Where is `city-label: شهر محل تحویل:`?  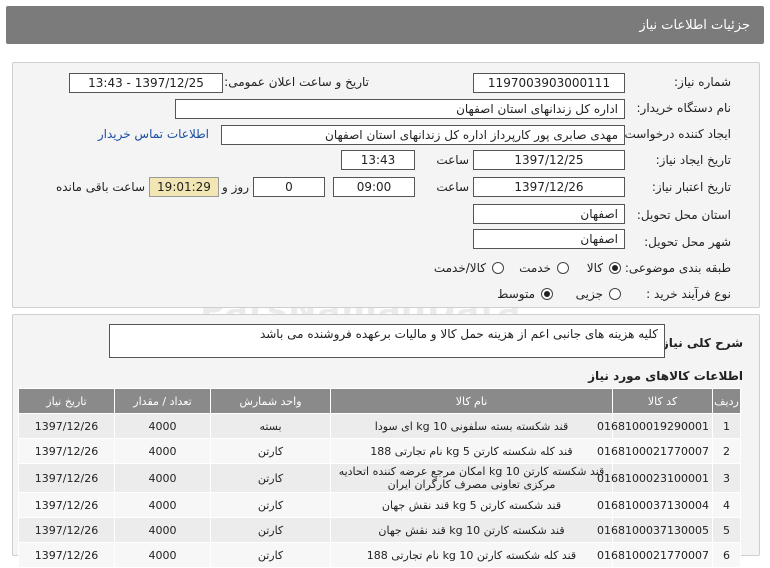
city-label: شهر محل تحویل: is located at coordinates (687, 242).